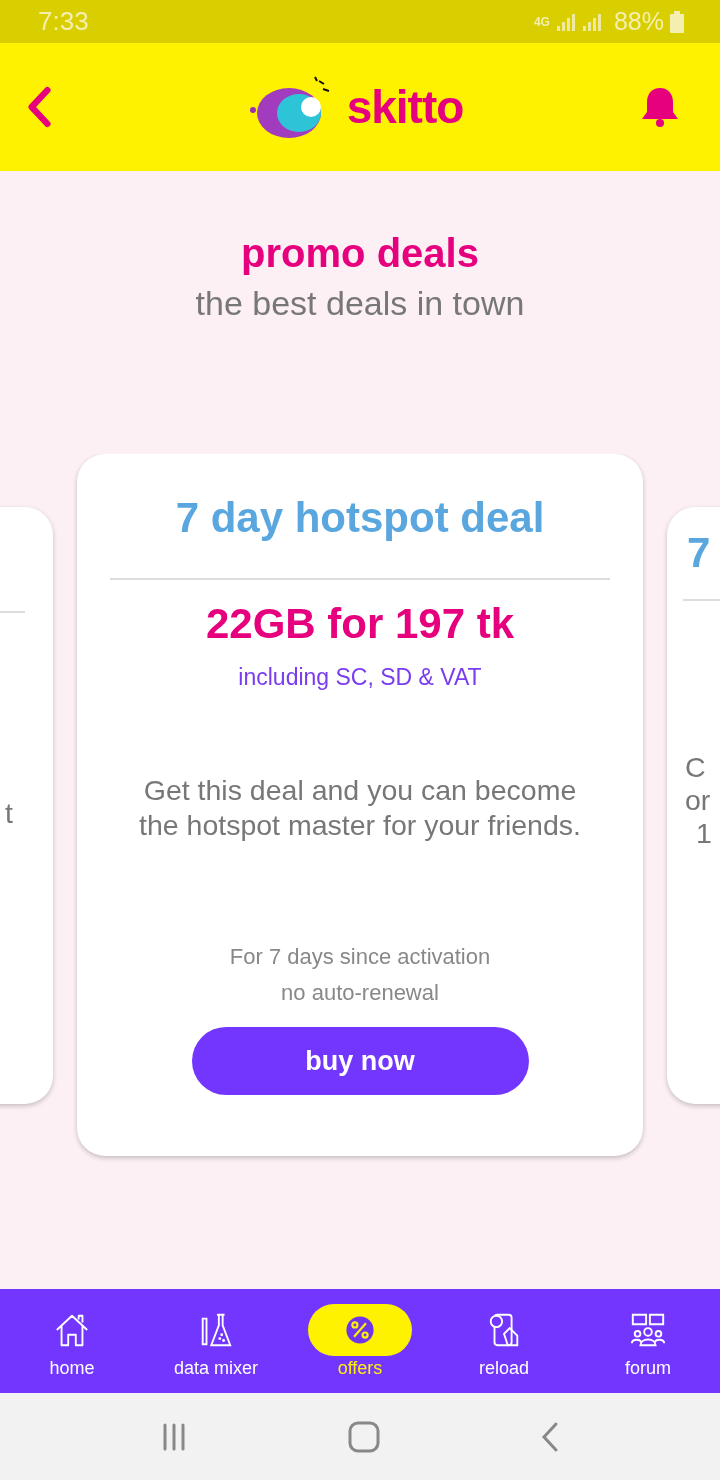 The image size is (720, 1480). What do you see at coordinates (39, 107) in the screenshot?
I see `back-button` at bounding box center [39, 107].